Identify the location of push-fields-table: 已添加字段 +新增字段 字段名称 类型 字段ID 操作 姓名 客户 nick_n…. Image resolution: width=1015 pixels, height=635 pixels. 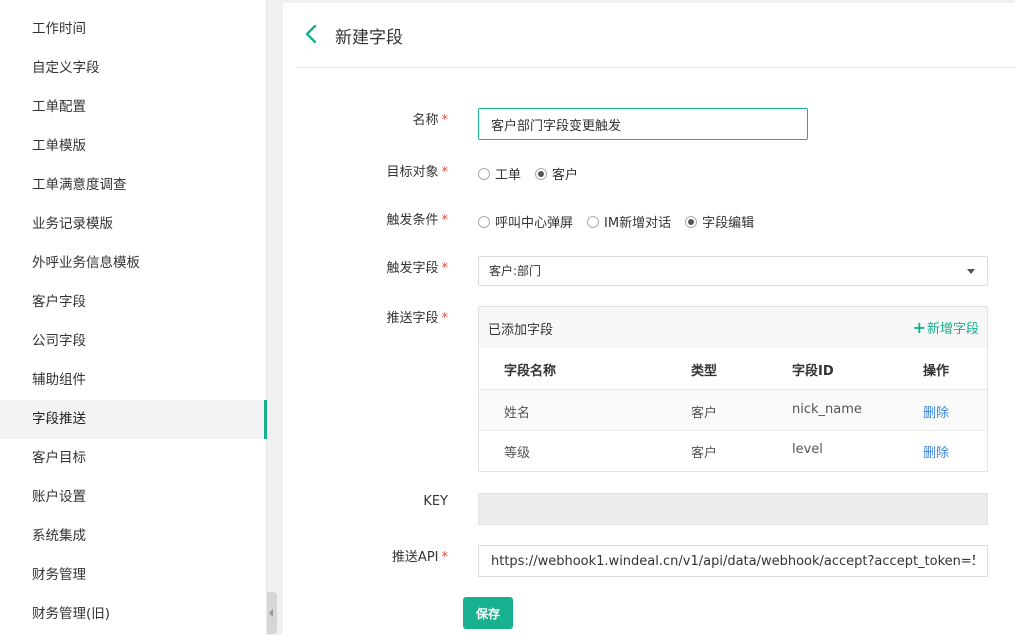
(733, 389).